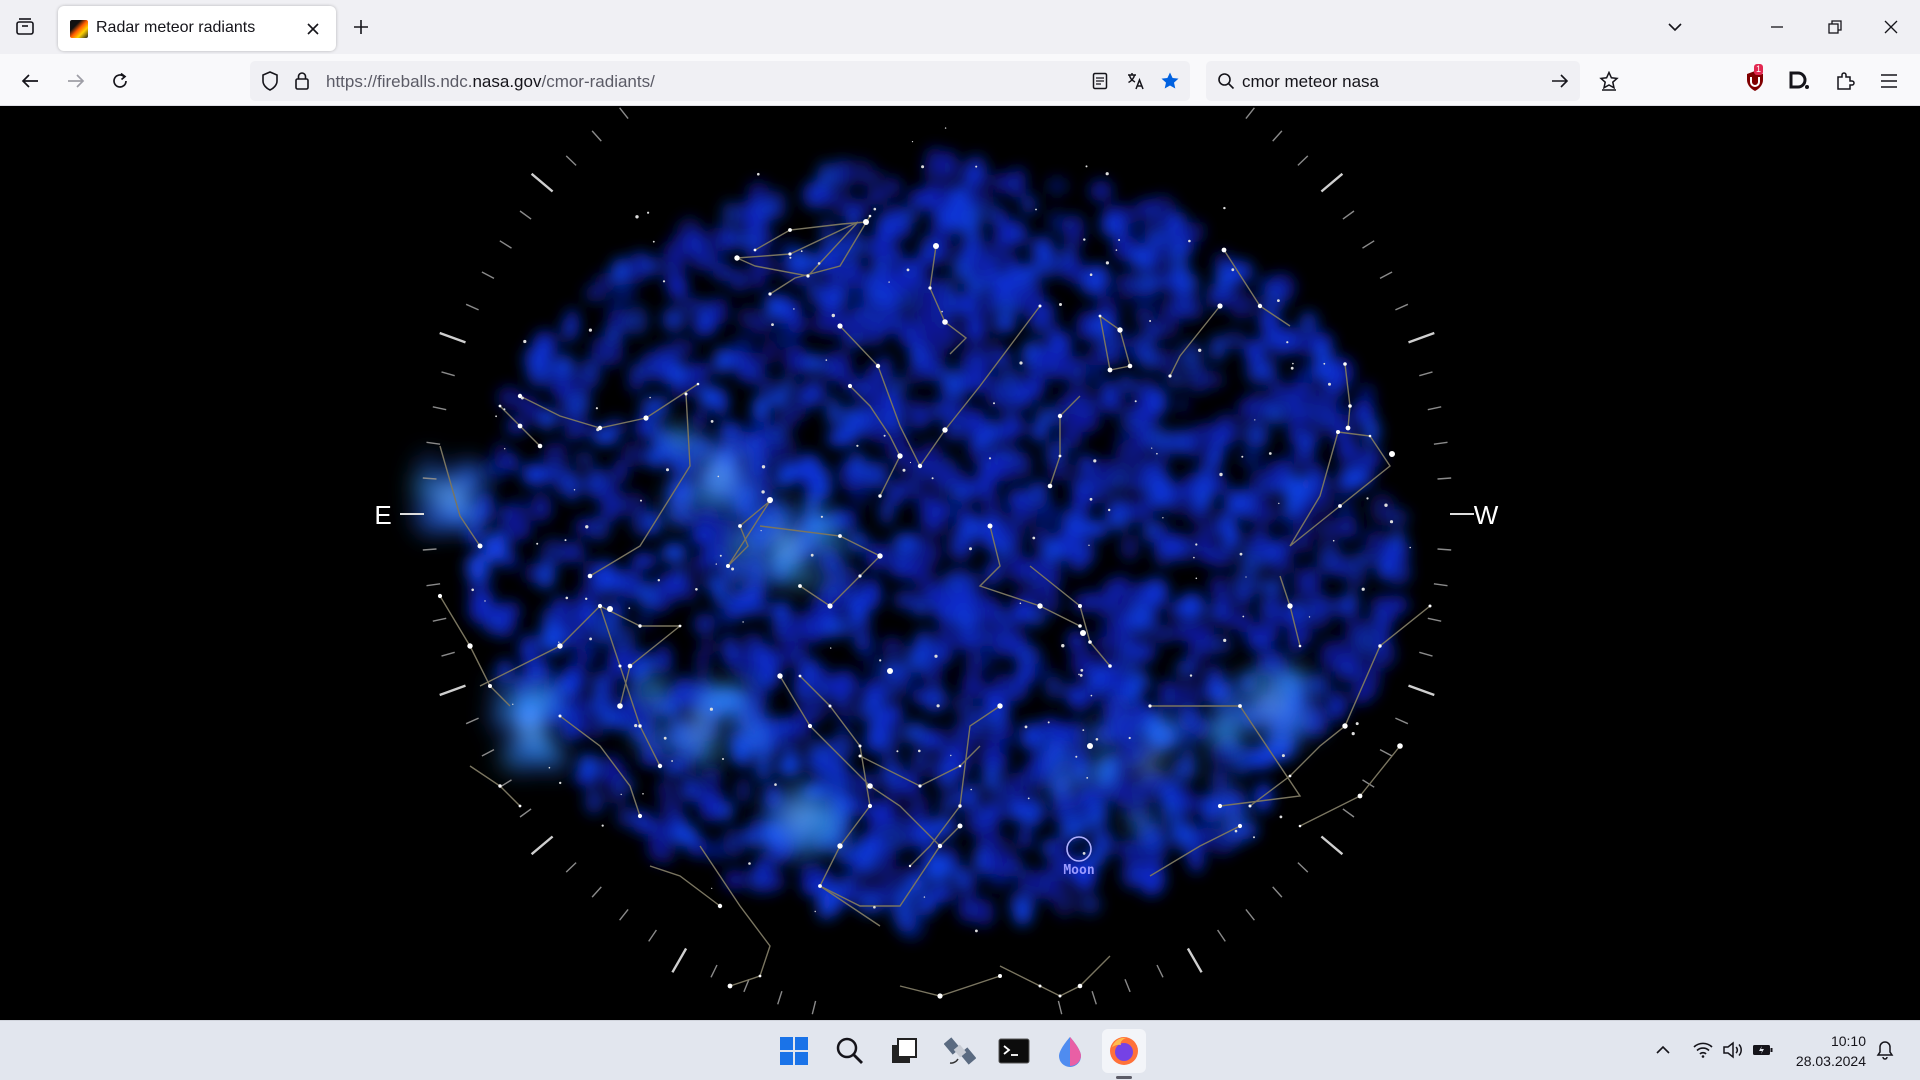 This screenshot has width=1920, height=1080. What do you see at coordinates (1070, 1051) in the screenshot?
I see `paint-app-icon` at bounding box center [1070, 1051].